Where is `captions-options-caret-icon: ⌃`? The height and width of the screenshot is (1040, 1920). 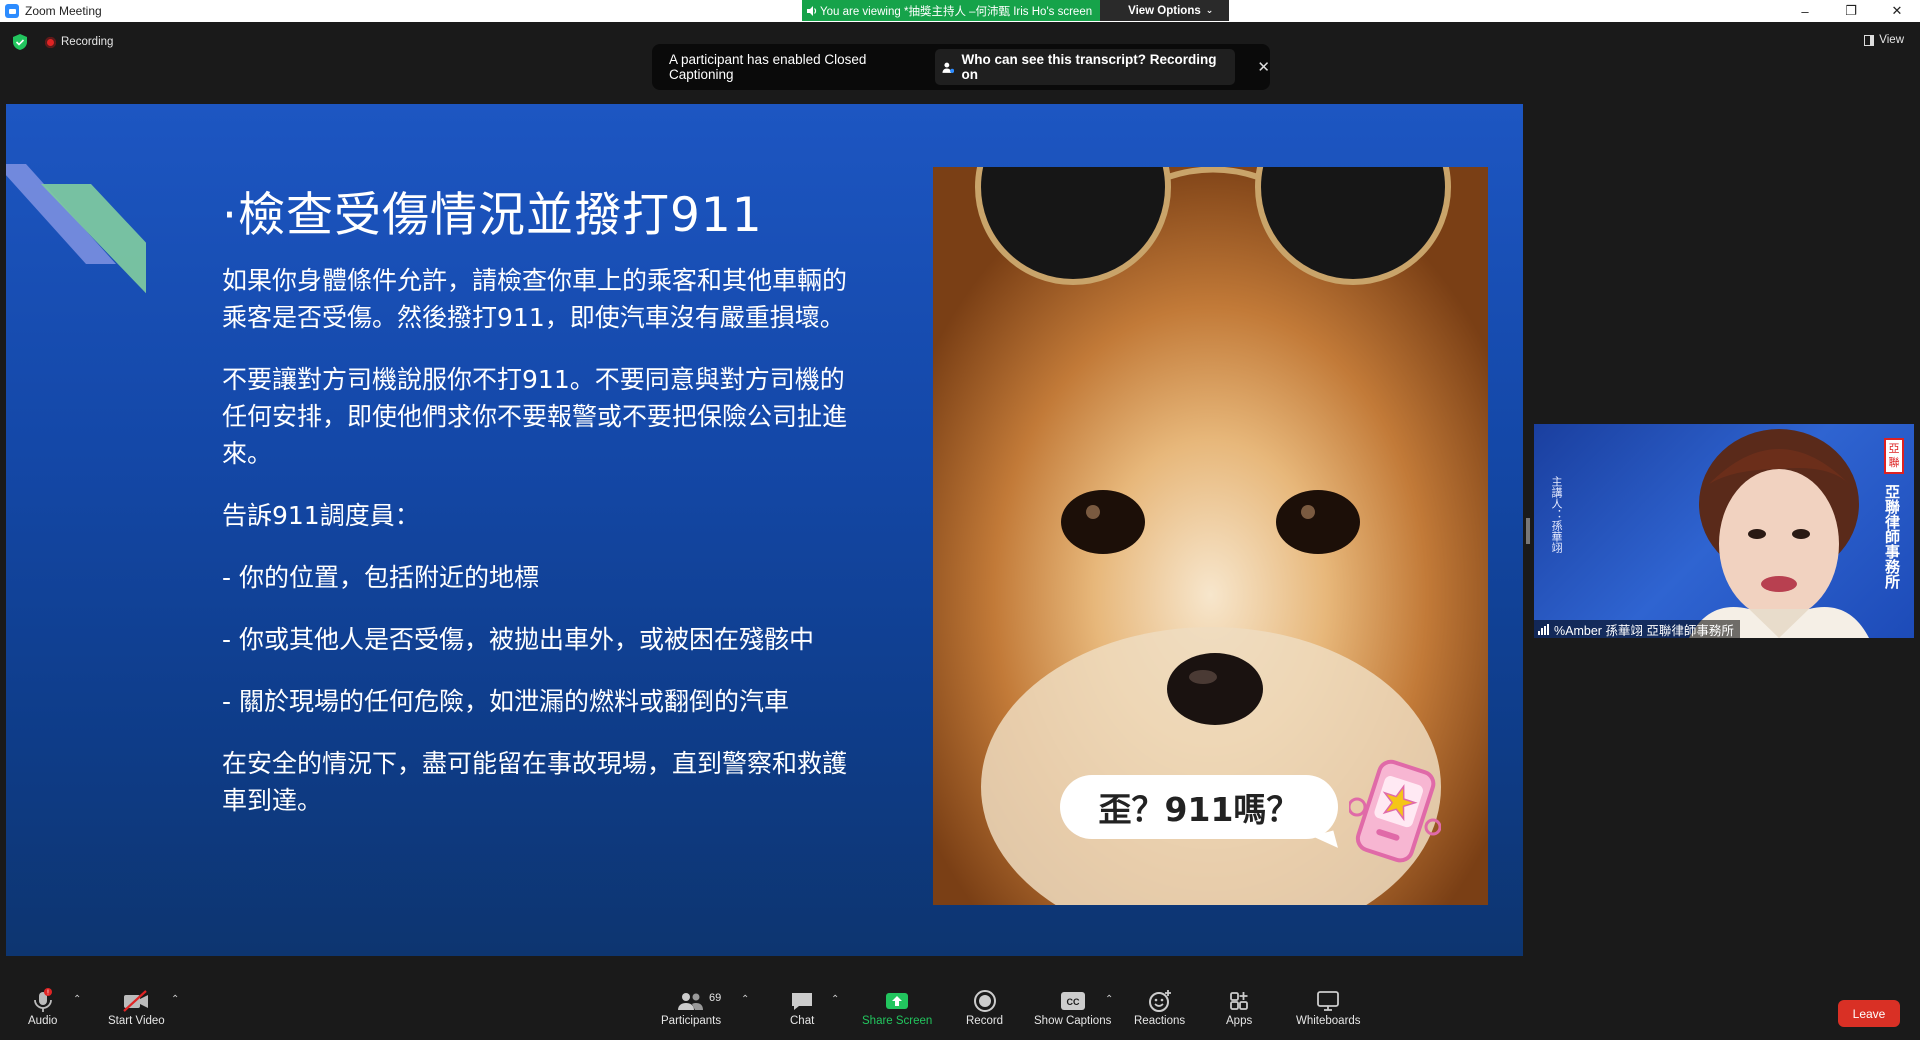
captions-options-caret-icon: ⌃ is located at coordinates (1109, 999).